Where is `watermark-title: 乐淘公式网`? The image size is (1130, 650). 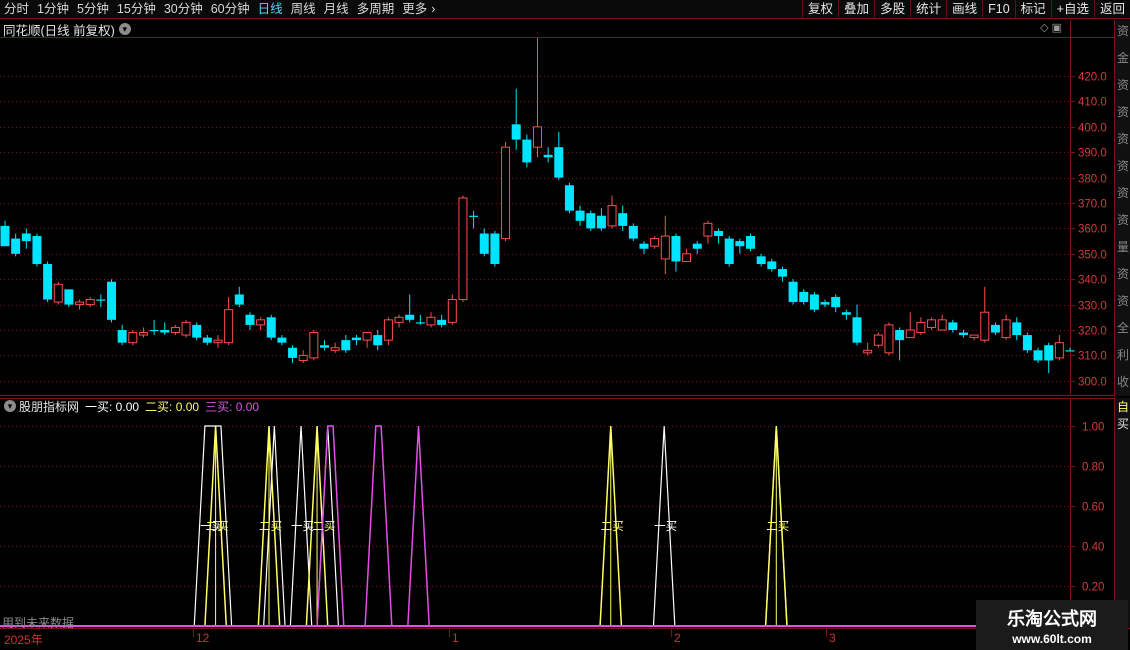
watermark-title: 乐淘公式网 is located at coordinates (1052, 619).